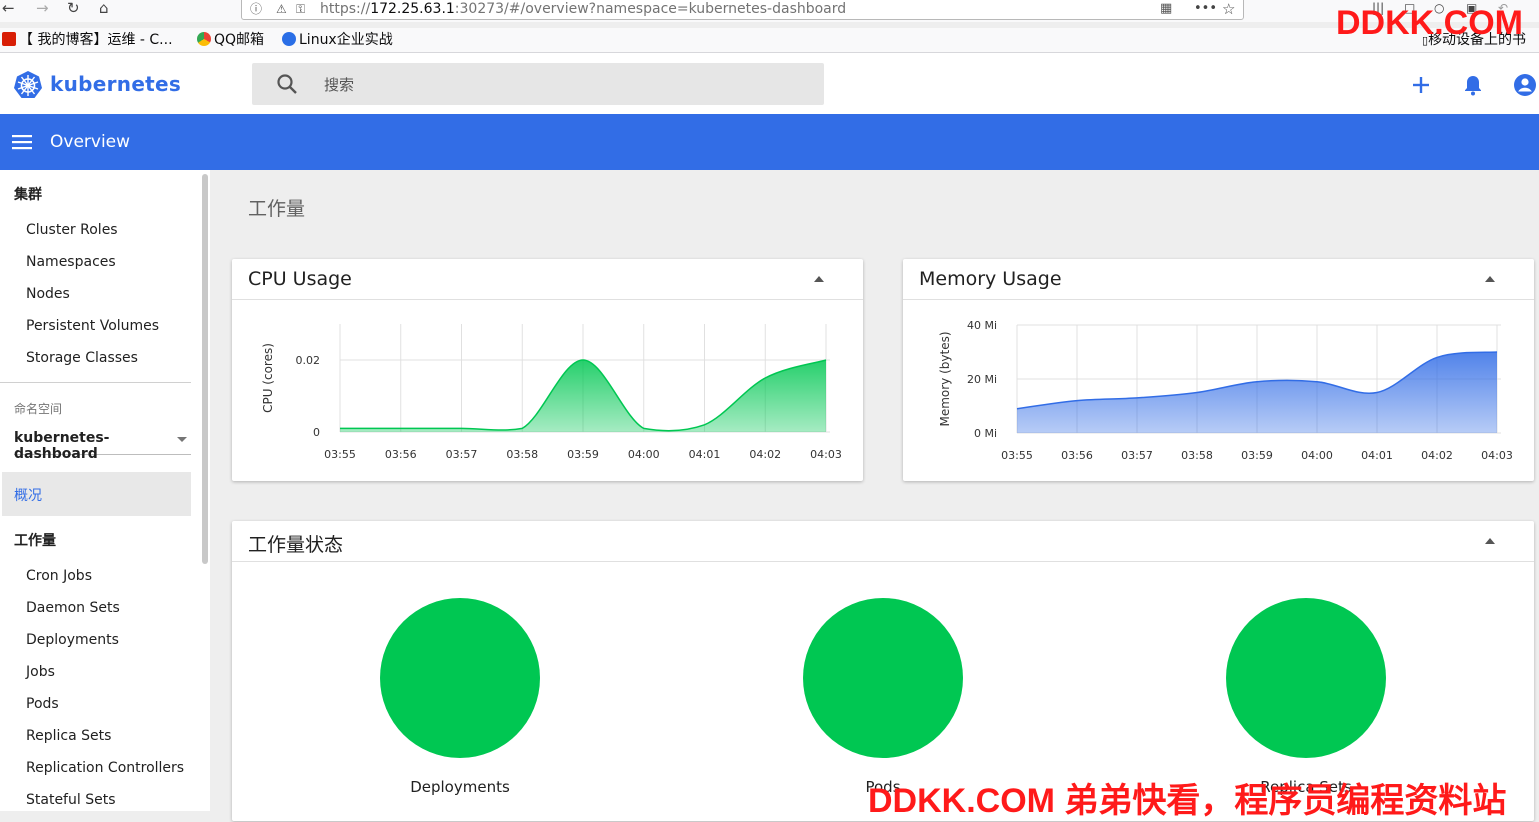 Image resolution: width=1539 pixels, height=822 pixels. What do you see at coordinates (1421, 85) in the screenshot?
I see `add-icon` at bounding box center [1421, 85].